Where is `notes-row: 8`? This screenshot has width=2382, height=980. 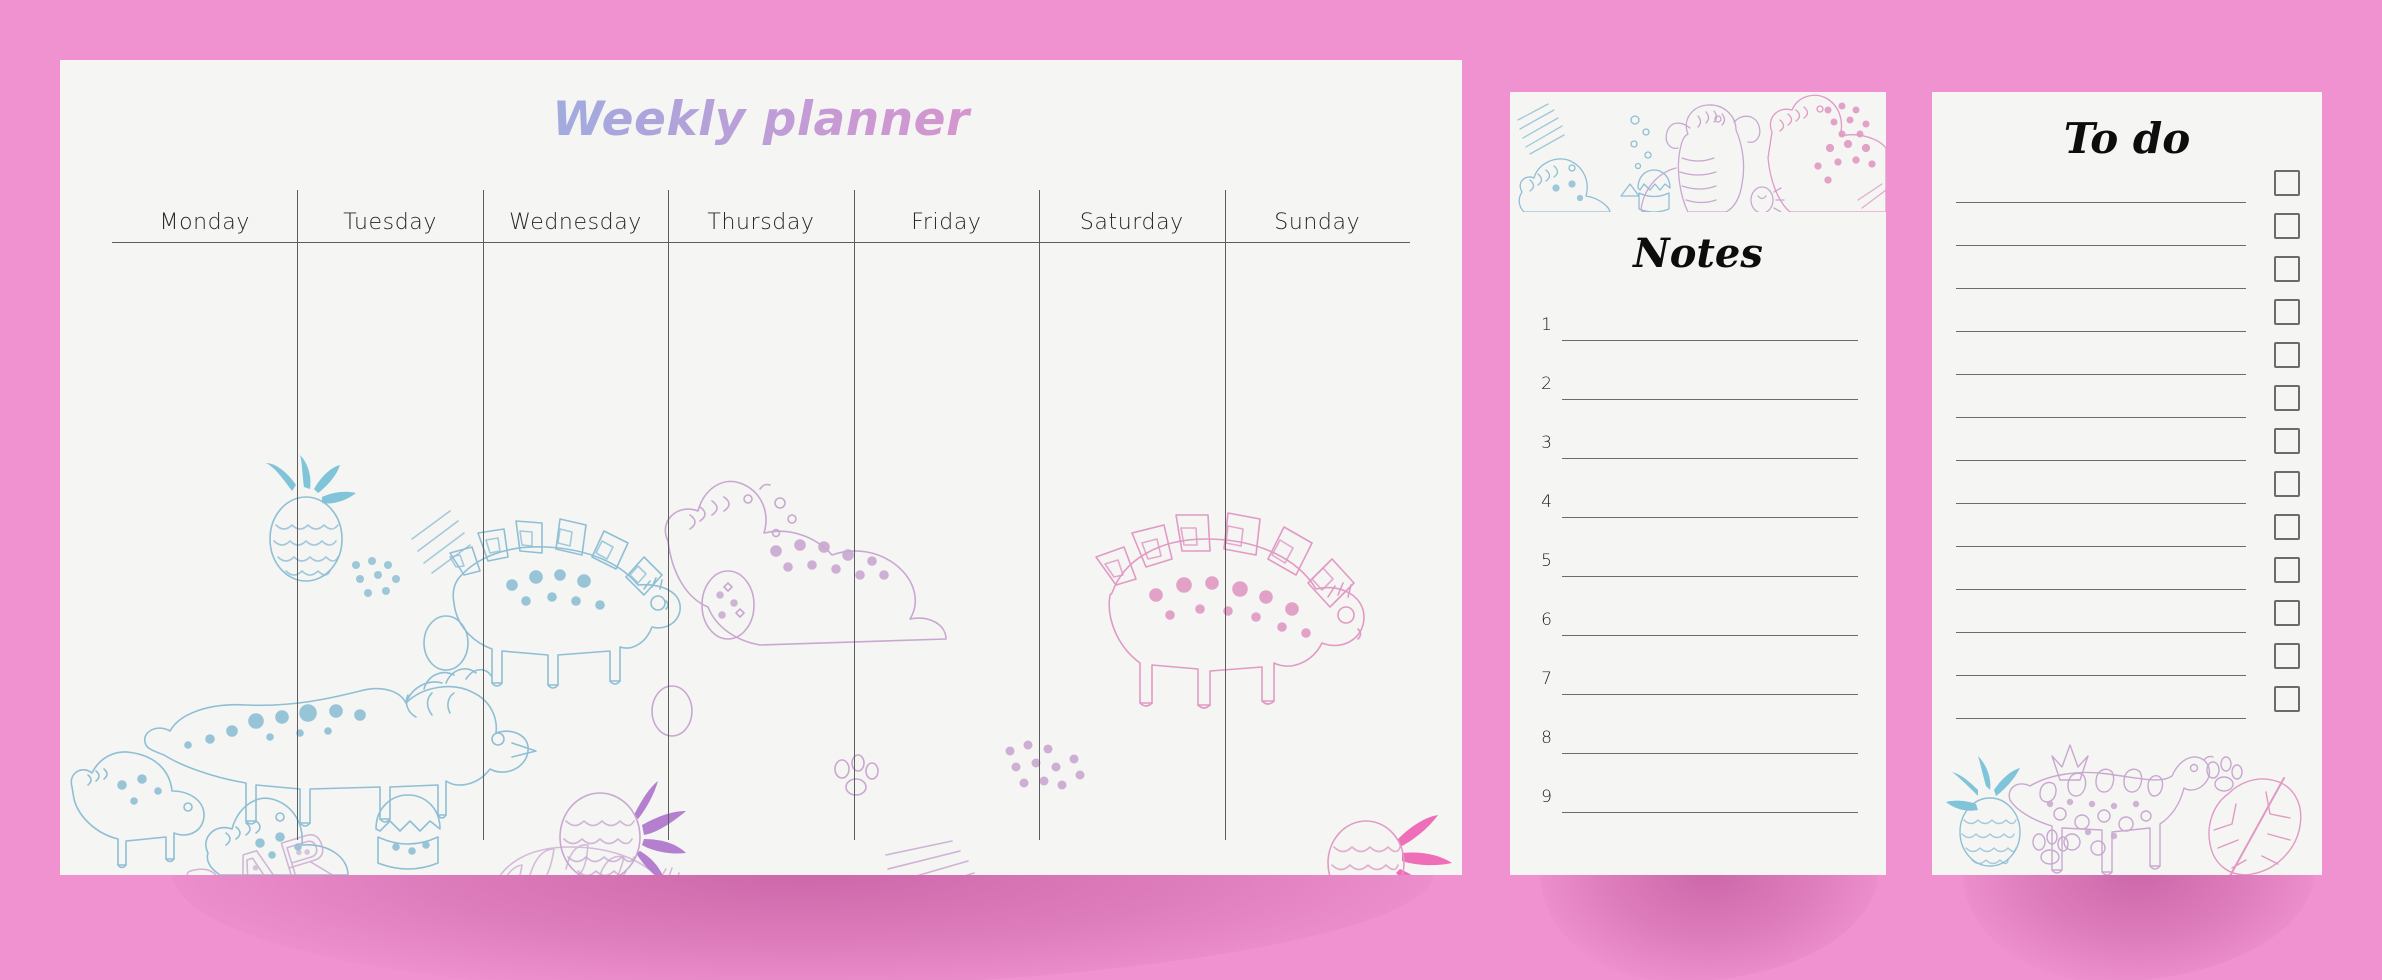 notes-row: 8 is located at coordinates (1698, 724).